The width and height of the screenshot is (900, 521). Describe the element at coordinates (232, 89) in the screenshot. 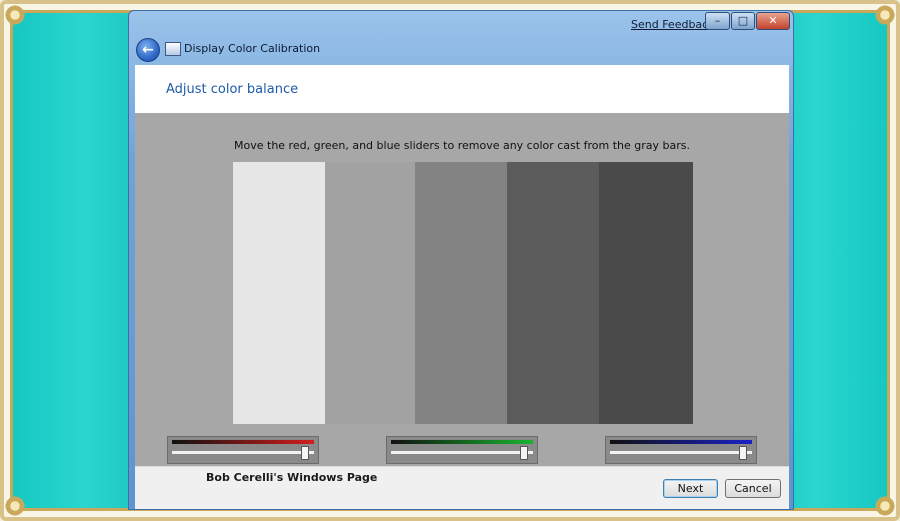

I see `page-title: Adjust color balance` at that location.